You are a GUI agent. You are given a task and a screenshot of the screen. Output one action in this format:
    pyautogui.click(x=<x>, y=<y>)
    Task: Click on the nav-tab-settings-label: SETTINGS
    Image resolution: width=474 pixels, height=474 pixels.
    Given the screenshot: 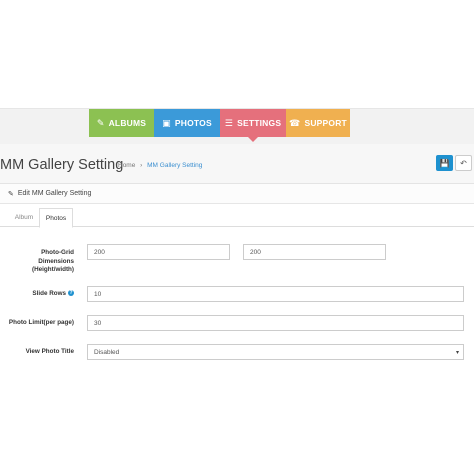 What is the action you would take?
    pyautogui.click(x=259, y=123)
    